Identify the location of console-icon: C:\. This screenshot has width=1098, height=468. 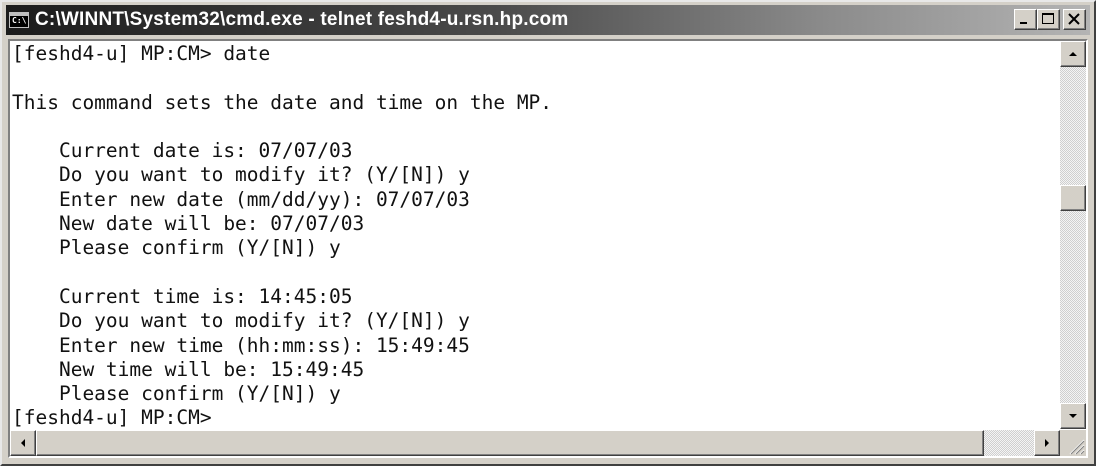
(19, 20).